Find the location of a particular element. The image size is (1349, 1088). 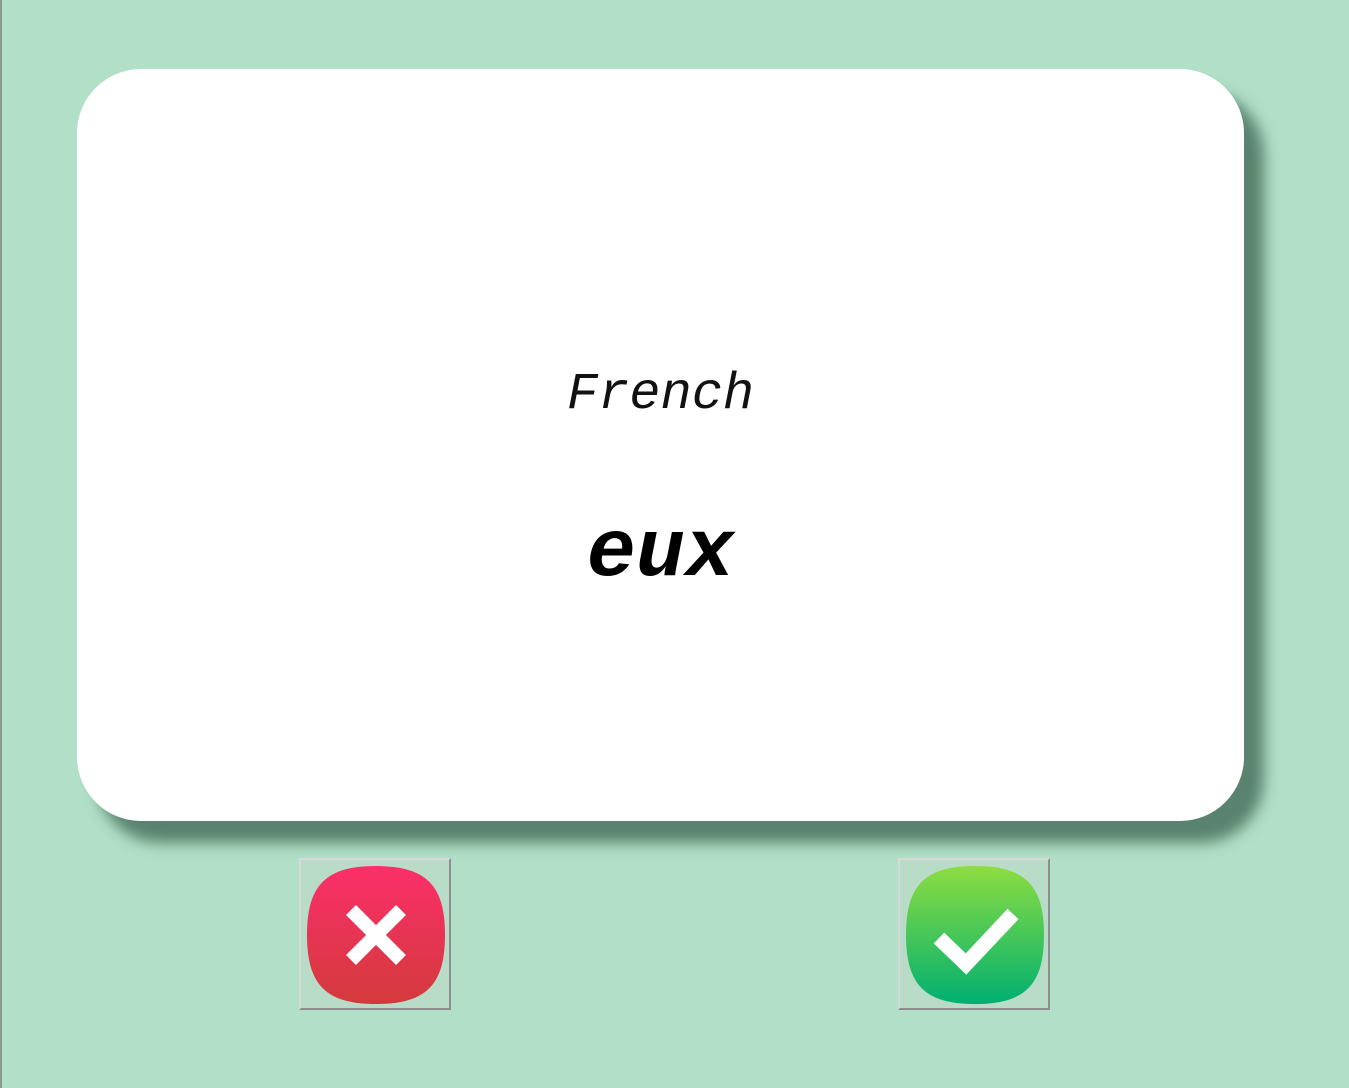

close-icon is located at coordinates (376, 935).